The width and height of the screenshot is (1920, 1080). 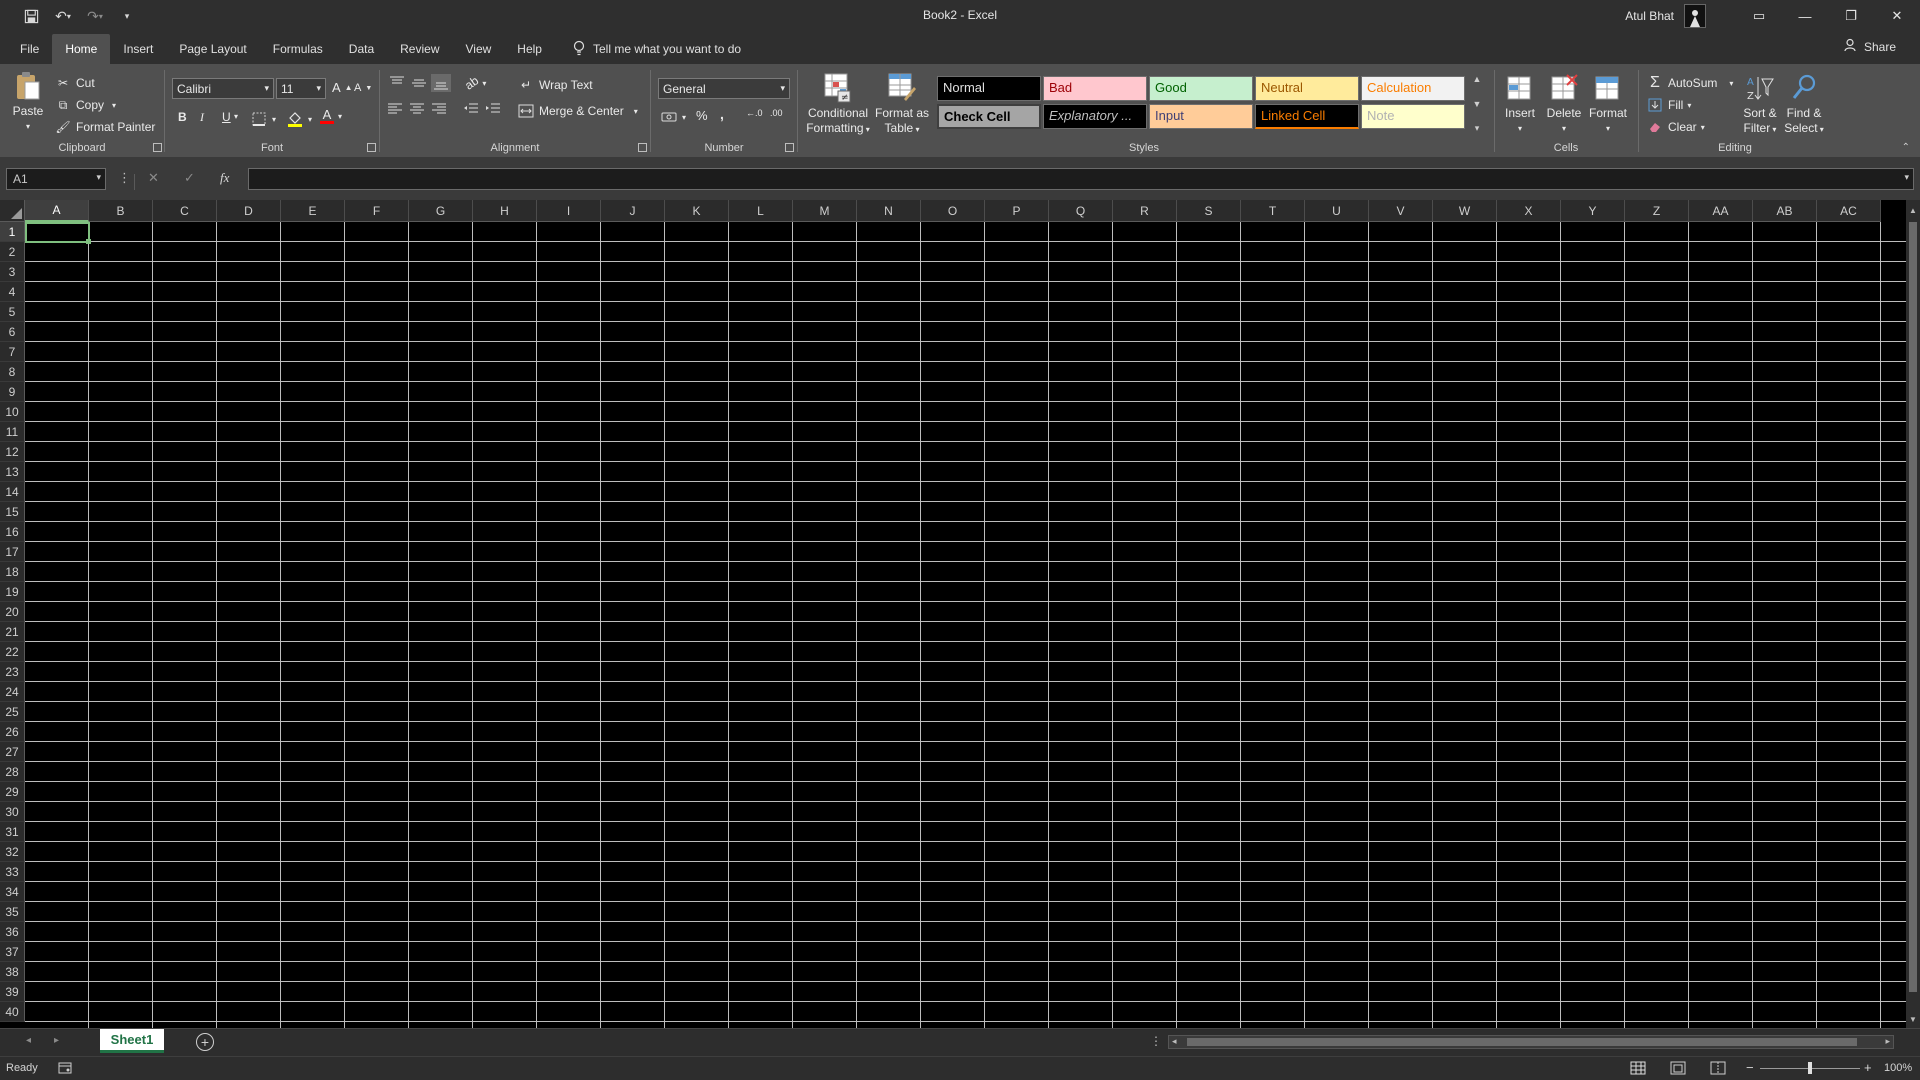 What do you see at coordinates (1718, 1069) in the screenshot?
I see `page-break-view-icon` at bounding box center [1718, 1069].